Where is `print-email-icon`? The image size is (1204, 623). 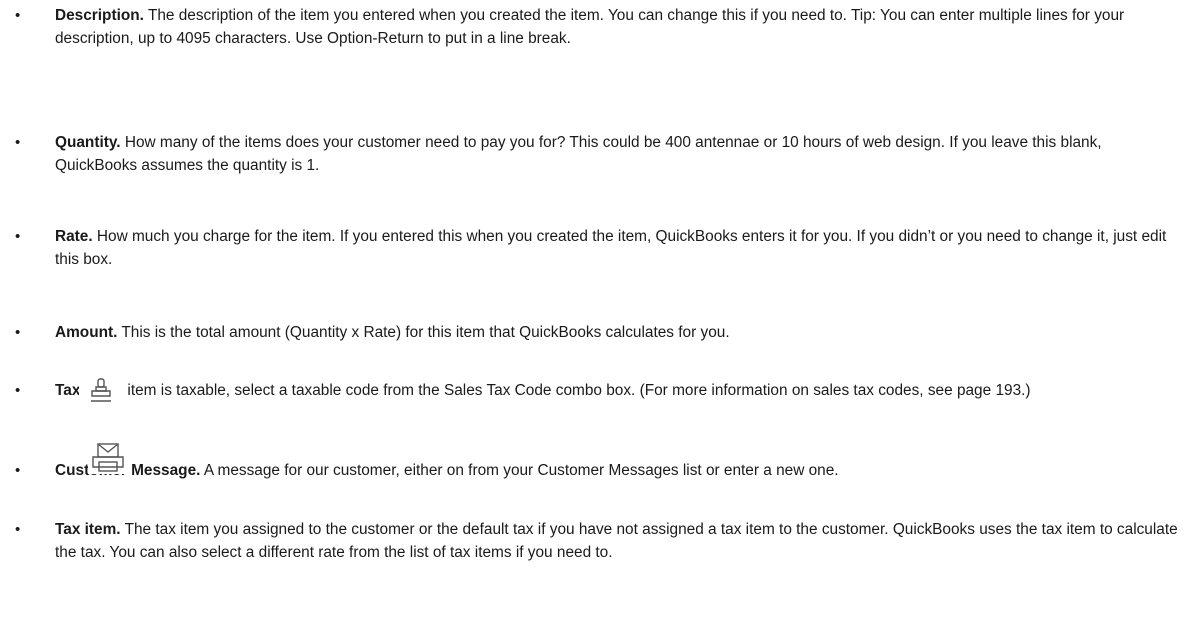 print-email-icon is located at coordinates (108, 458).